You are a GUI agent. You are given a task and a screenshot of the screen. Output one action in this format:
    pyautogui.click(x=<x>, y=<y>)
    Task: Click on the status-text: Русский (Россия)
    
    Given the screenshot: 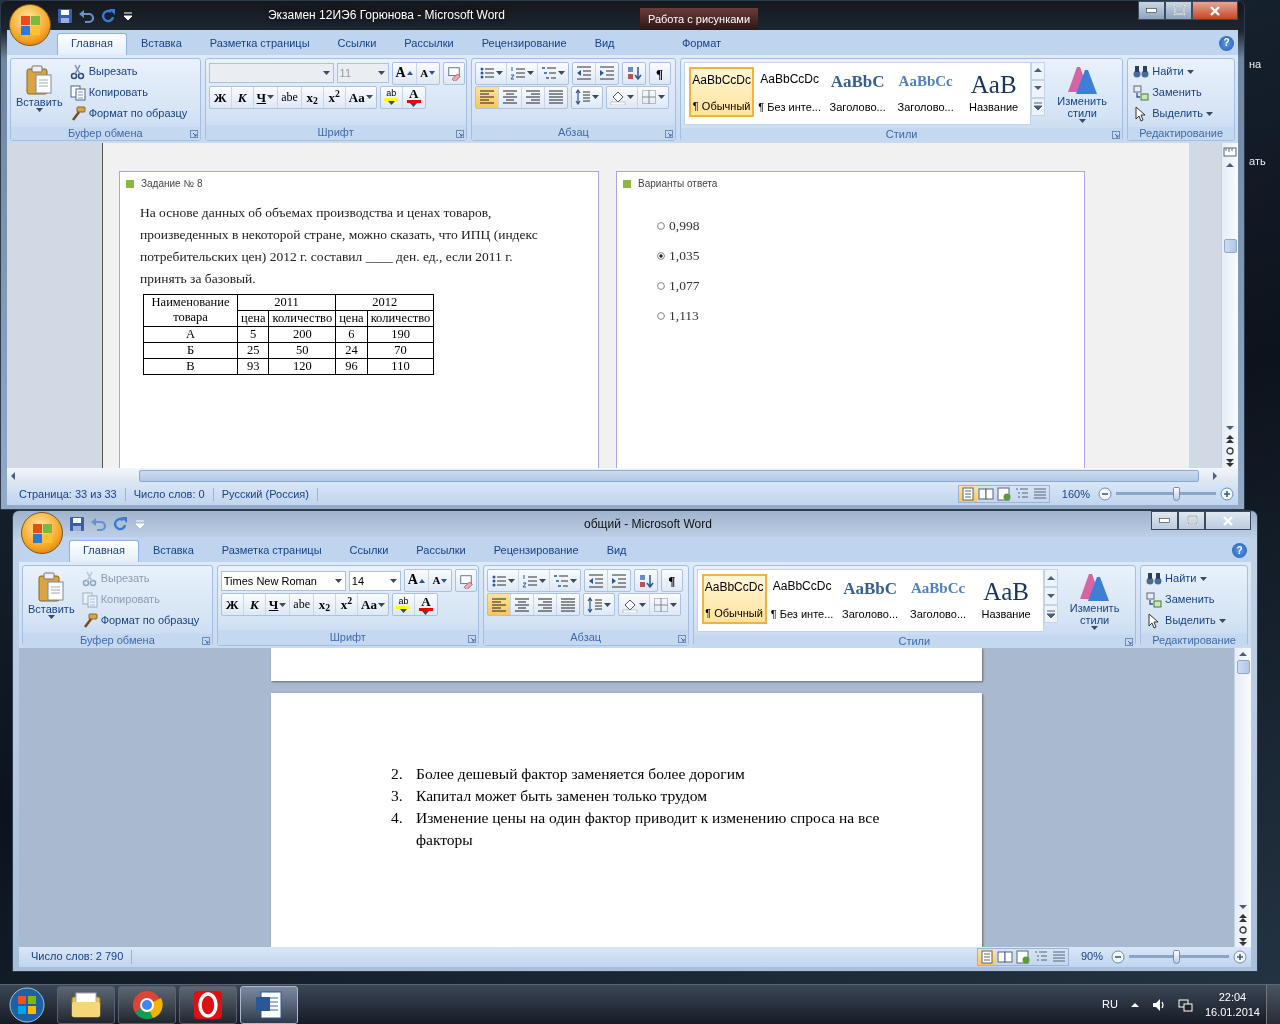 What is the action you would take?
    pyautogui.click(x=265, y=494)
    